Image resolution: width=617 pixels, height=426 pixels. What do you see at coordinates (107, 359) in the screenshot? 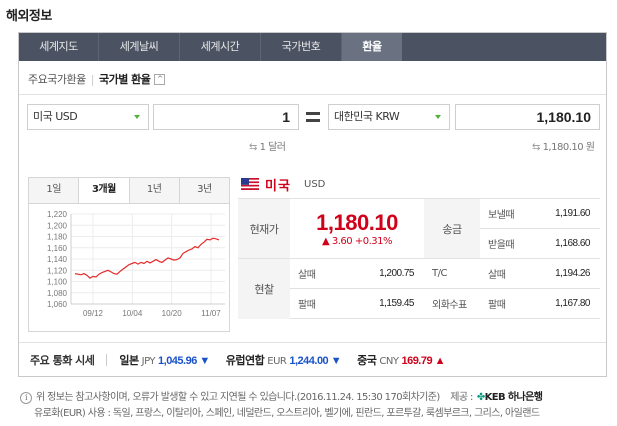
I see `separator` at bounding box center [107, 359].